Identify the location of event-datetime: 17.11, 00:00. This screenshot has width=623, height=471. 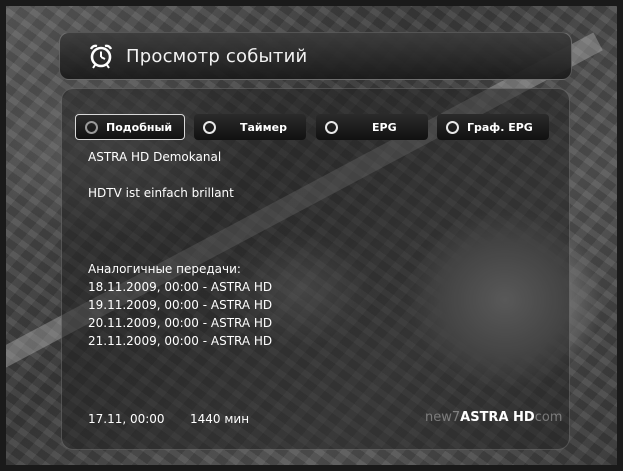
(126, 419).